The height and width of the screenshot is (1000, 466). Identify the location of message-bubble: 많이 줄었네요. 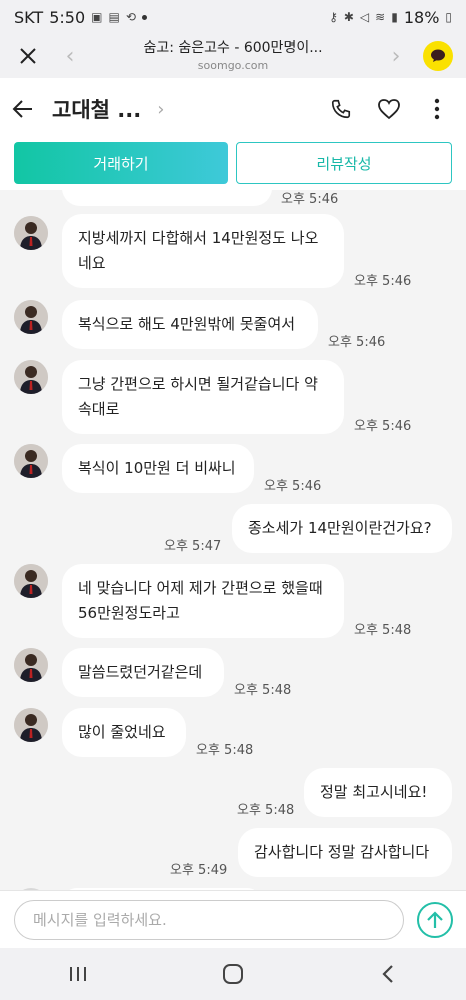
(124, 732).